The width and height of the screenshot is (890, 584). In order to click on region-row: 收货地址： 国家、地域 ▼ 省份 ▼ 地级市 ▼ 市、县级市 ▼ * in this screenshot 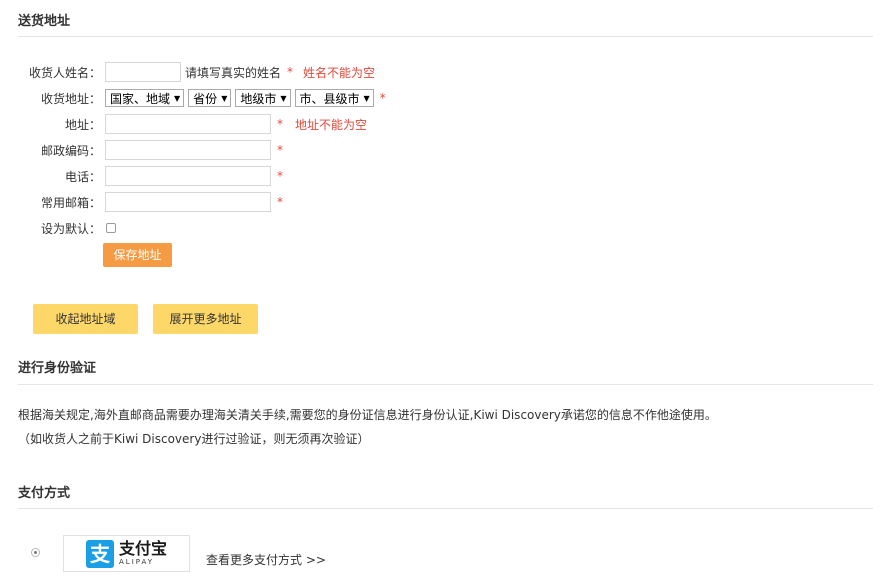, I will do `click(193, 98)`.